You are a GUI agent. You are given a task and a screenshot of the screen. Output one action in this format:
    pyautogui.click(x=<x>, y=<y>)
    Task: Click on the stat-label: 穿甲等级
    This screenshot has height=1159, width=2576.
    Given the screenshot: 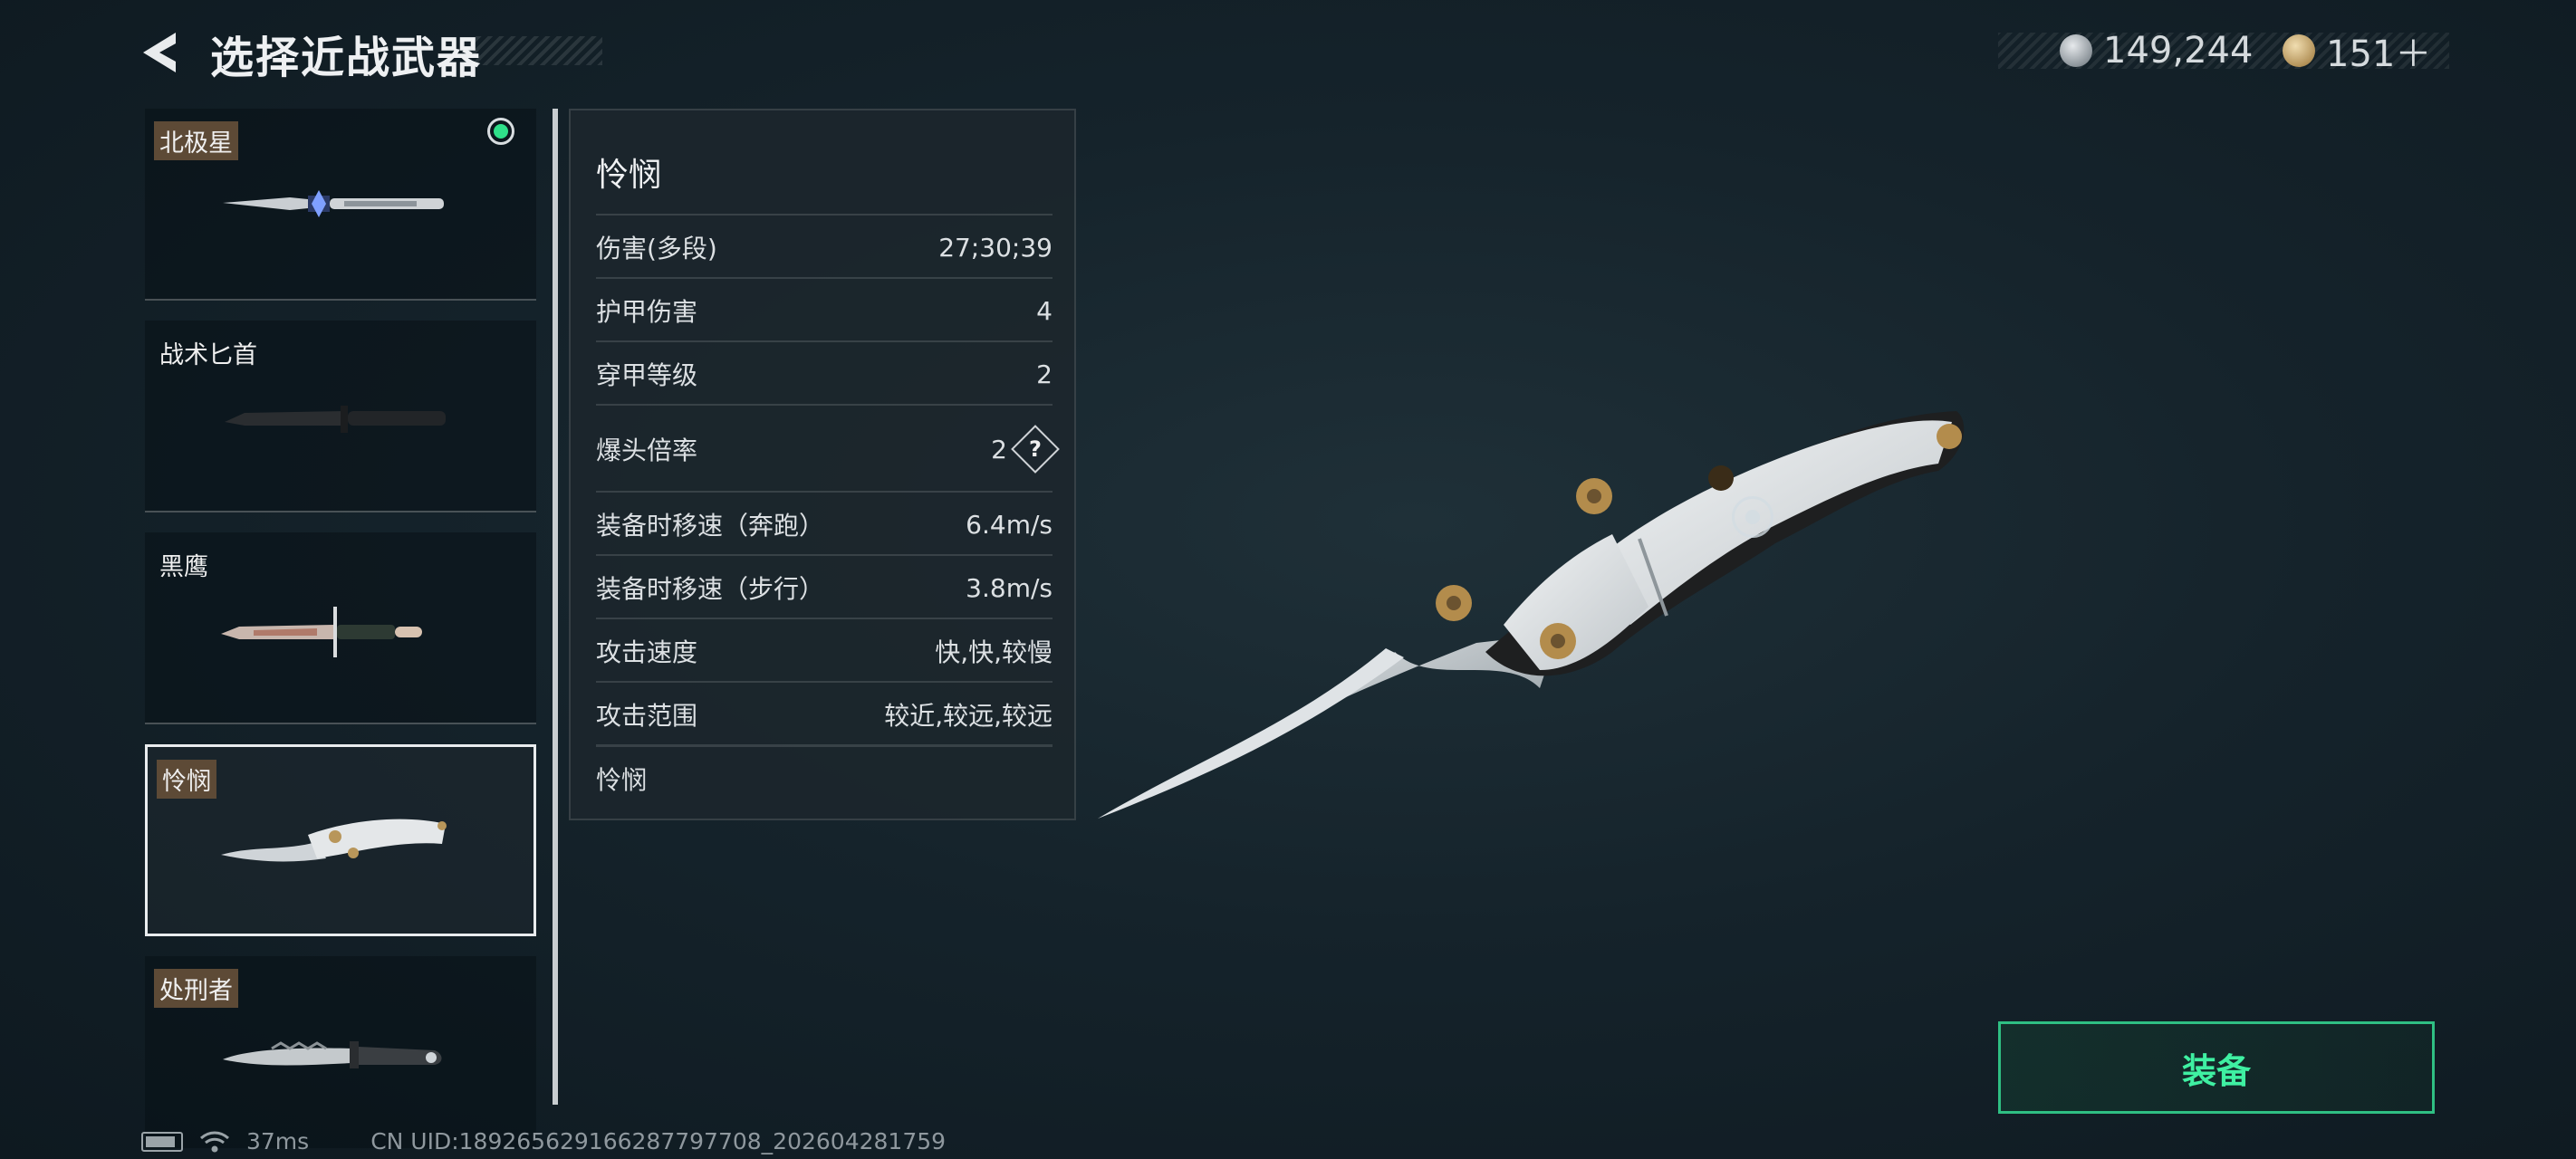 What is the action you would take?
    pyautogui.click(x=647, y=375)
    